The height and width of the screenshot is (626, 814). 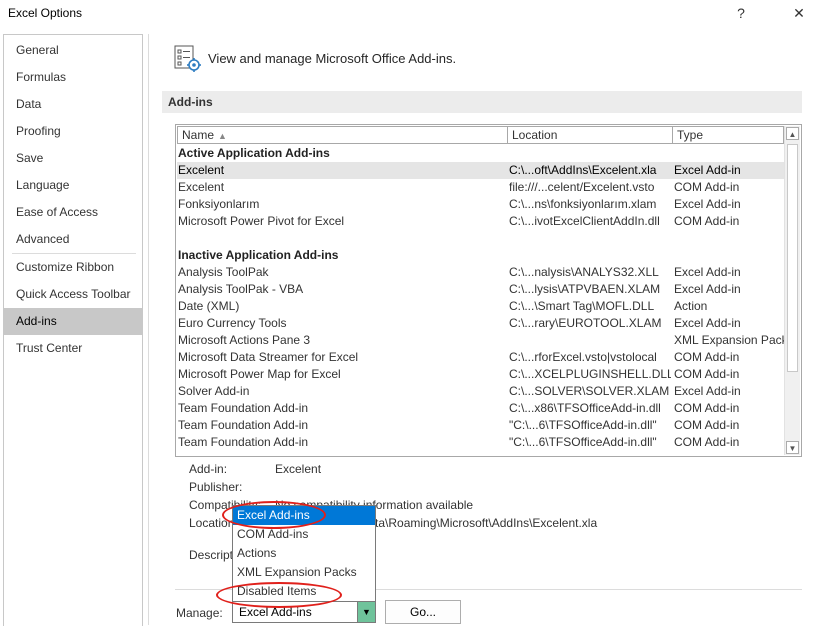 What do you see at coordinates (741, 13) in the screenshot?
I see `help-button: ?` at bounding box center [741, 13].